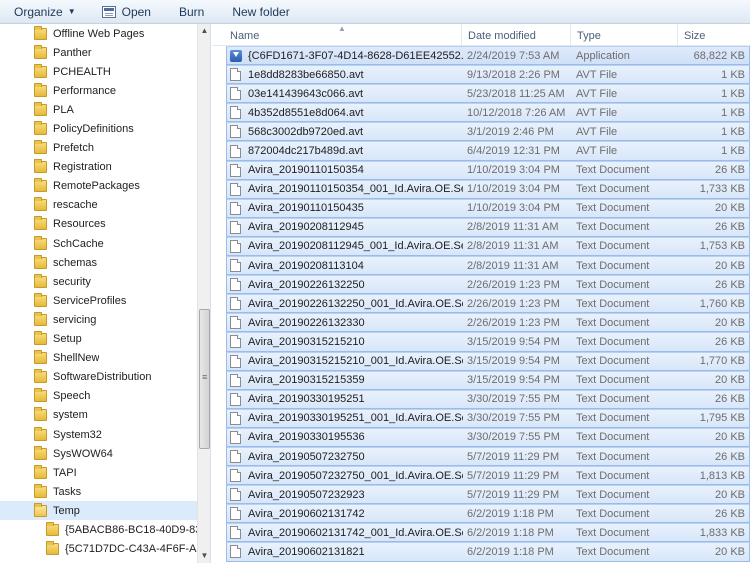  What do you see at coordinates (510, 532) in the screenshot?
I see `file-date-modified: 6/2/2019 1:18 PM` at bounding box center [510, 532].